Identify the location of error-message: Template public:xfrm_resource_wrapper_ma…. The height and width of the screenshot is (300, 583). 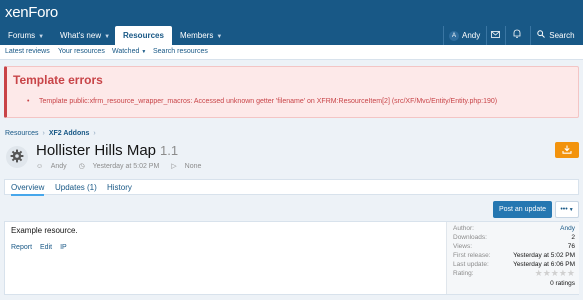
(268, 101).